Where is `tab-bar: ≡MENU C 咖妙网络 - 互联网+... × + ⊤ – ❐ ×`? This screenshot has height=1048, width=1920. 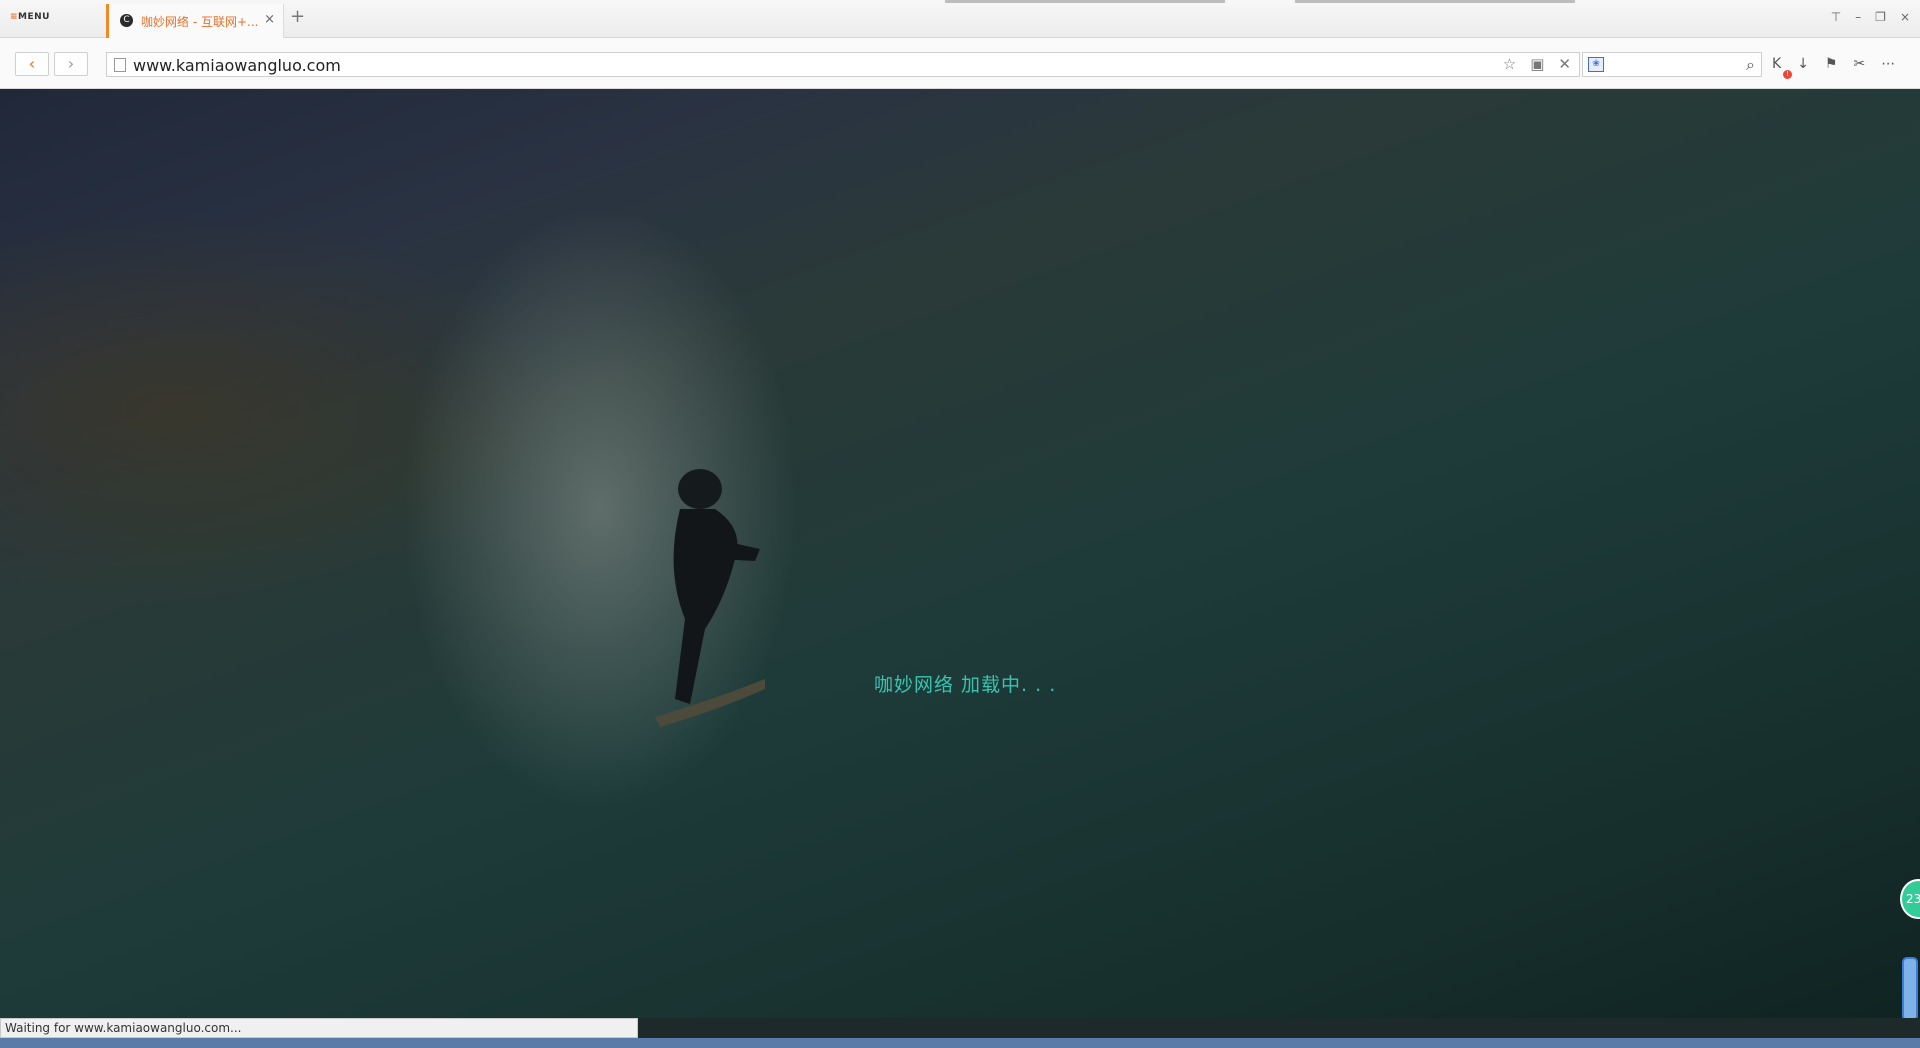
tab-bar: ≡MENU C 咖妙网络 - 互联网+... × + ⊤ – ❐ × is located at coordinates (960, 19).